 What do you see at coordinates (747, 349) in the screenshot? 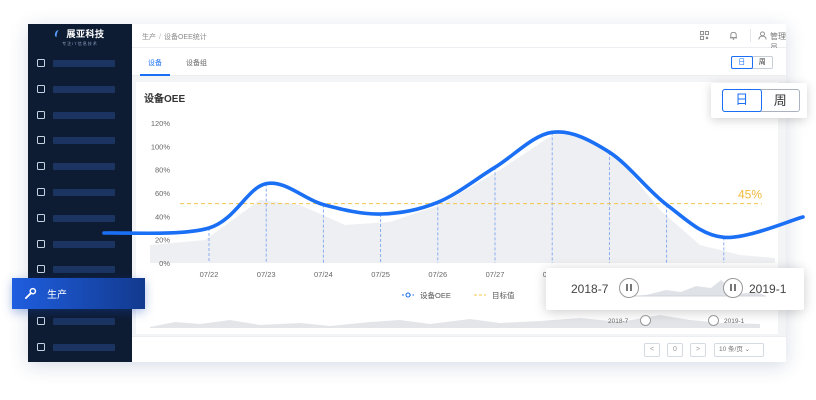
I see `chevron-down-icon: ⌄` at bounding box center [747, 349].